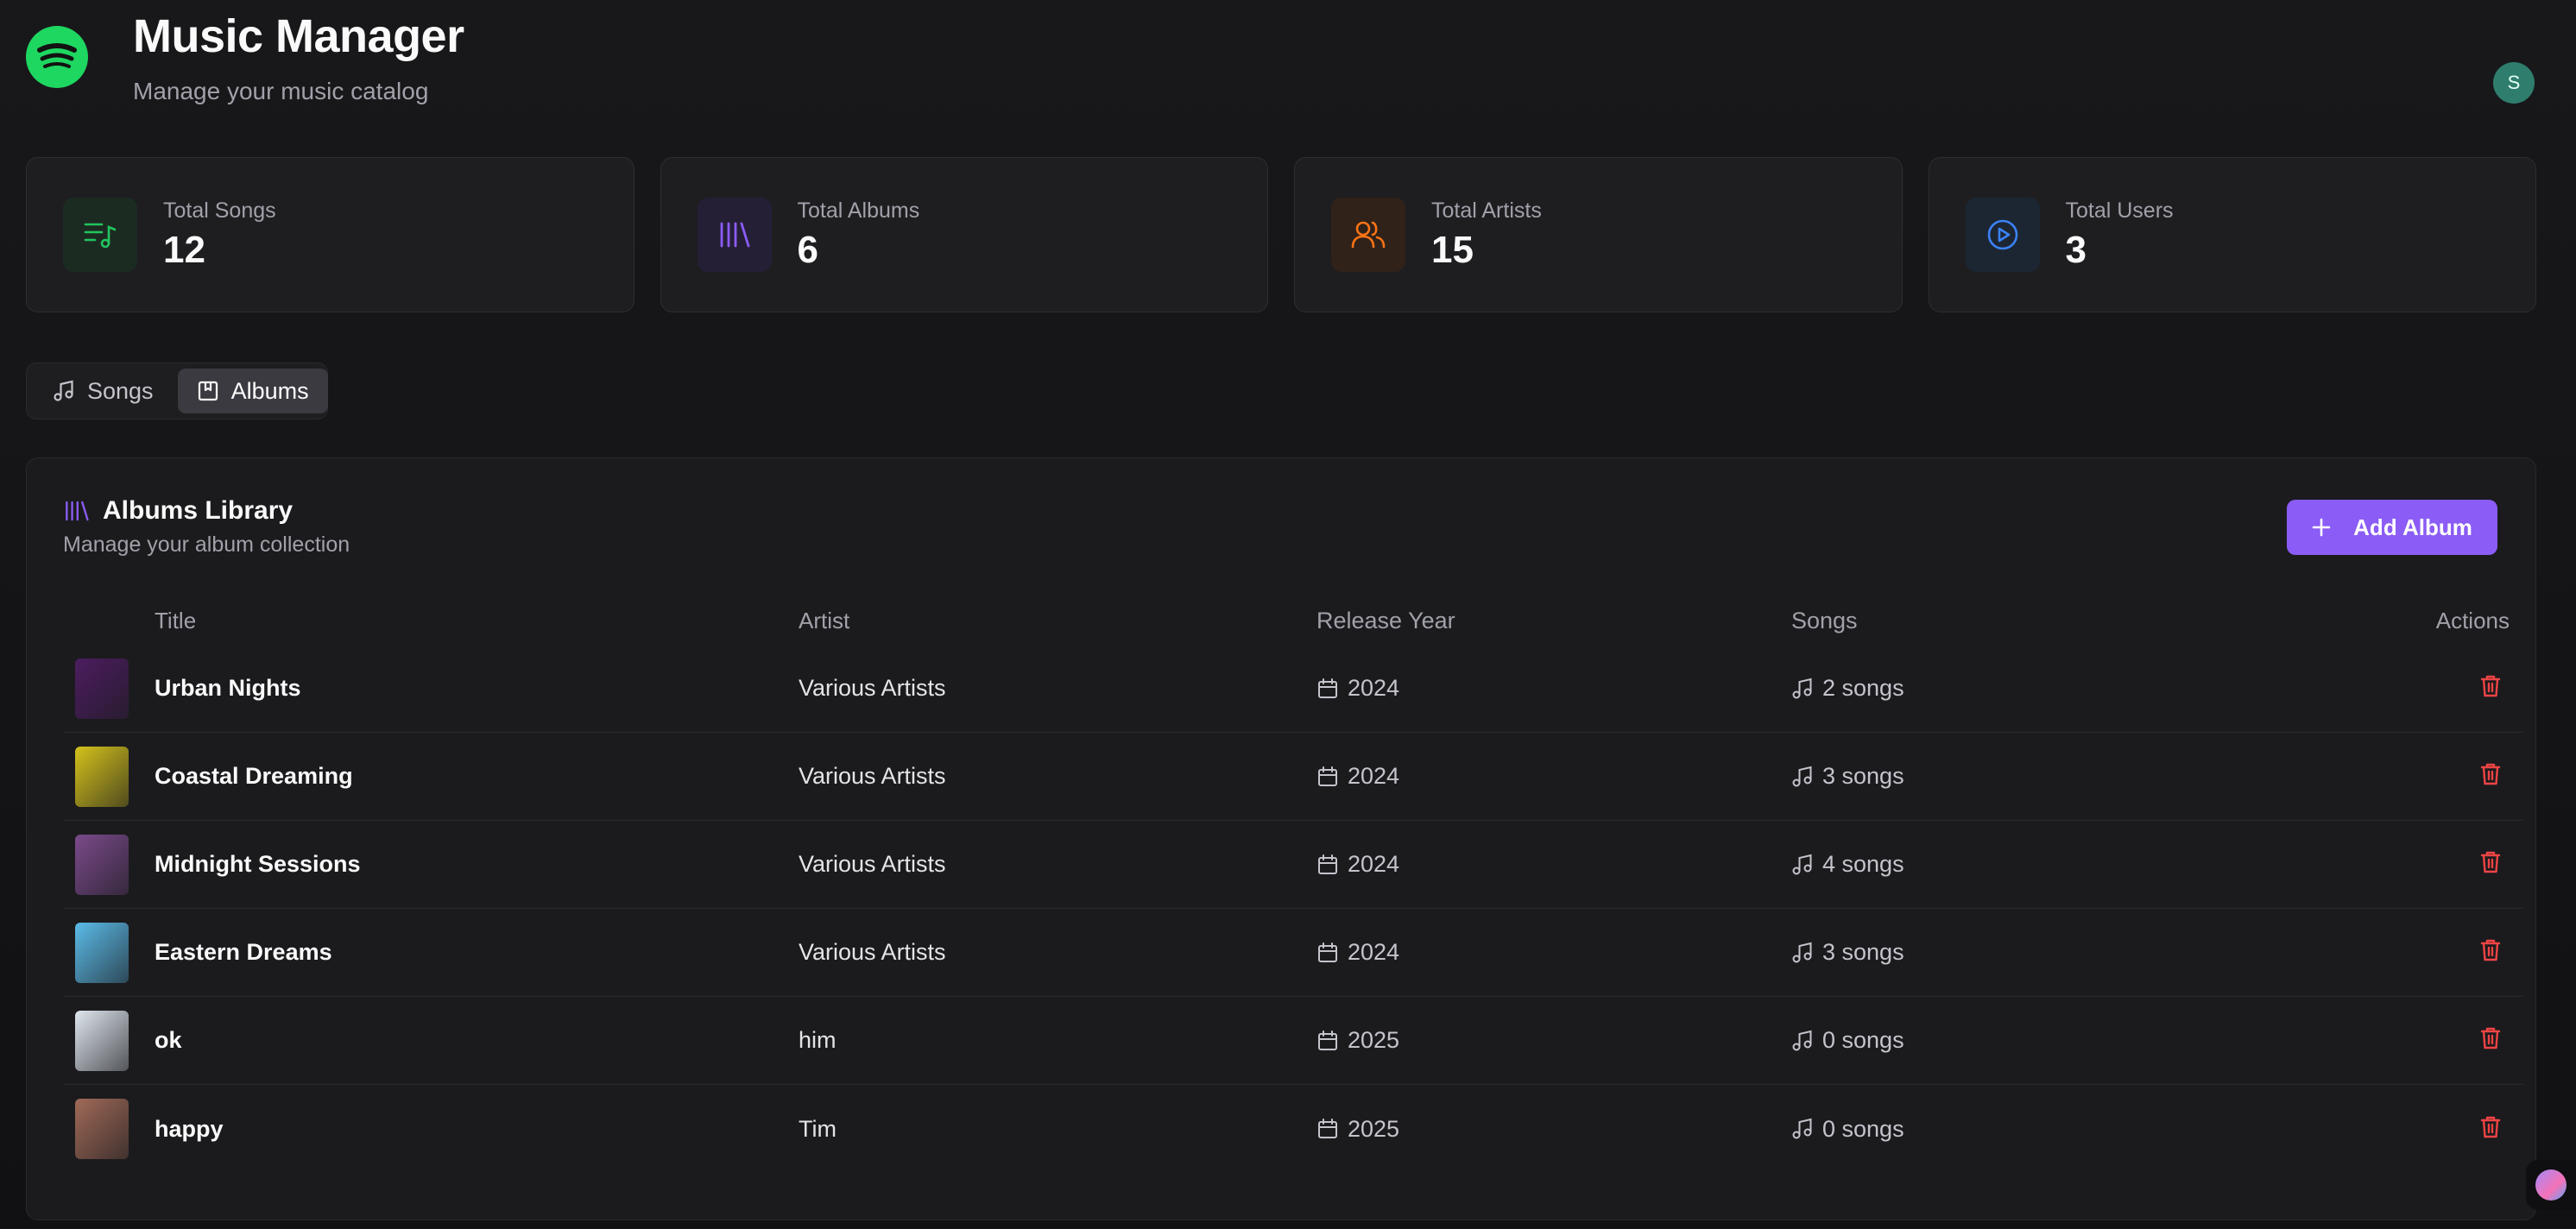 This screenshot has height=1229, width=2576. I want to click on plus-icon, so click(2321, 527).